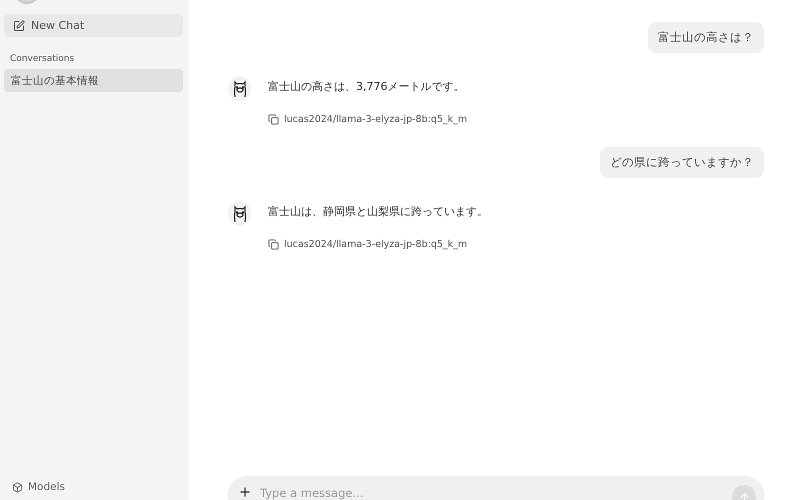  Describe the element at coordinates (43, 59) in the screenshot. I see `section-title: Conversations` at that location.